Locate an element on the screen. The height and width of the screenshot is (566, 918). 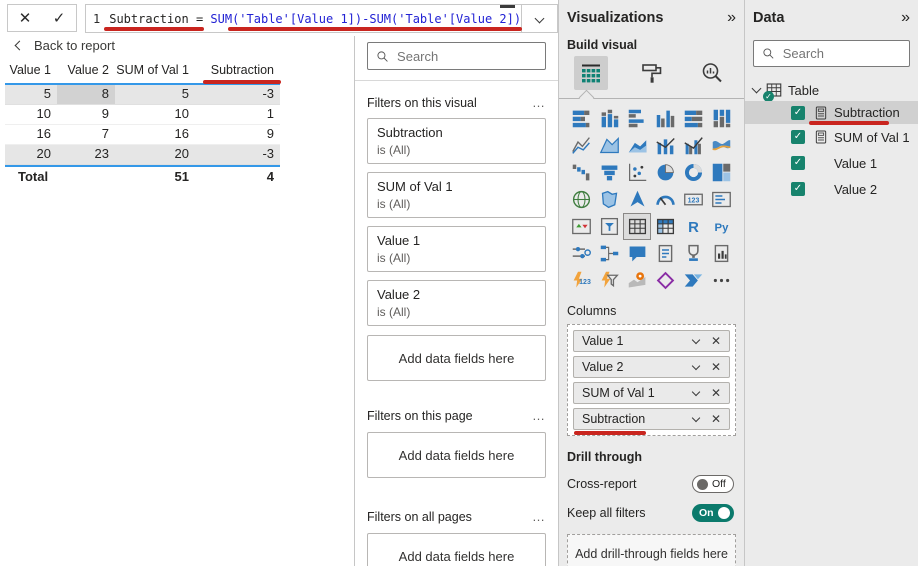
table-cell: 1 is located at coordinates (237, 114).